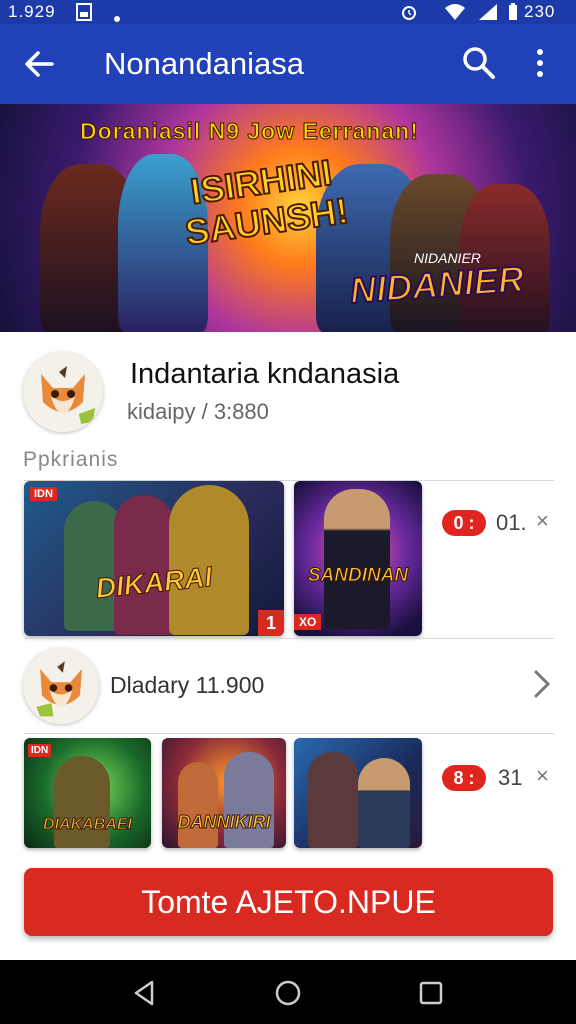 The image size is (576, 1024). Describe the element at coordinates (32, 11) in the screenshot. I see `status-time: 1.929` at that location.